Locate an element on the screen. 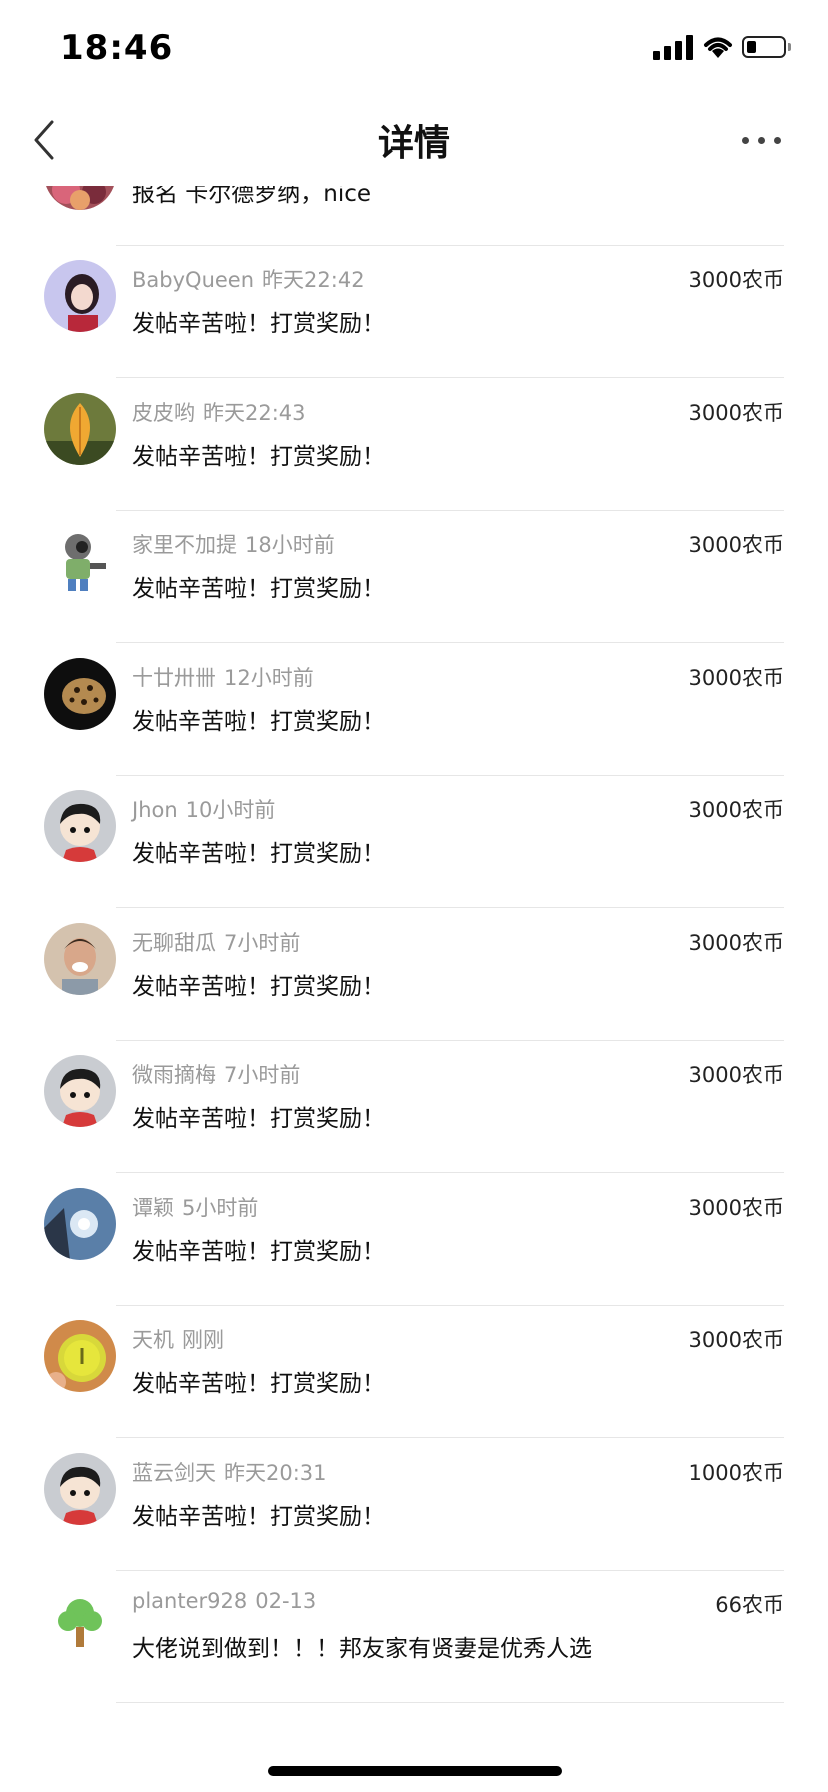 The image size is (828, 1792). reward-time: 昨天22:43 is located at coordinates (254, 412).